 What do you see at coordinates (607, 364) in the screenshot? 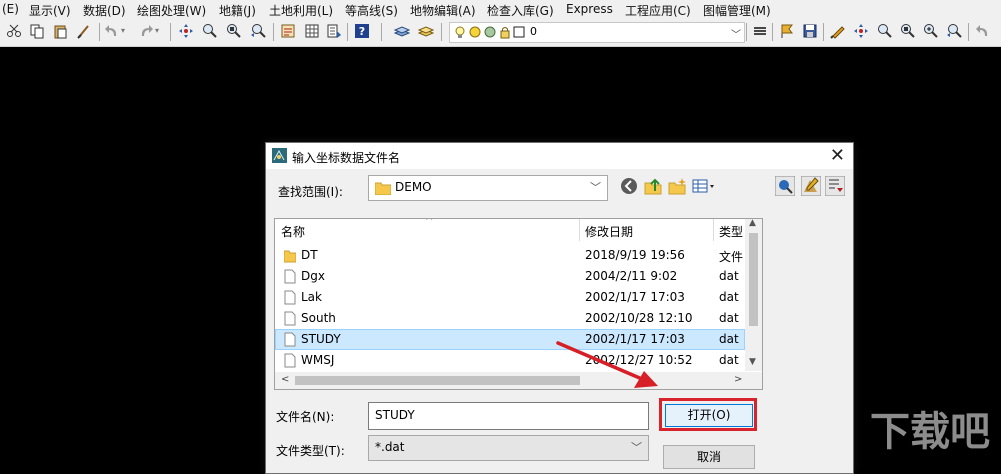
I see `annotation-arrow` at bounding box center [607, 364].